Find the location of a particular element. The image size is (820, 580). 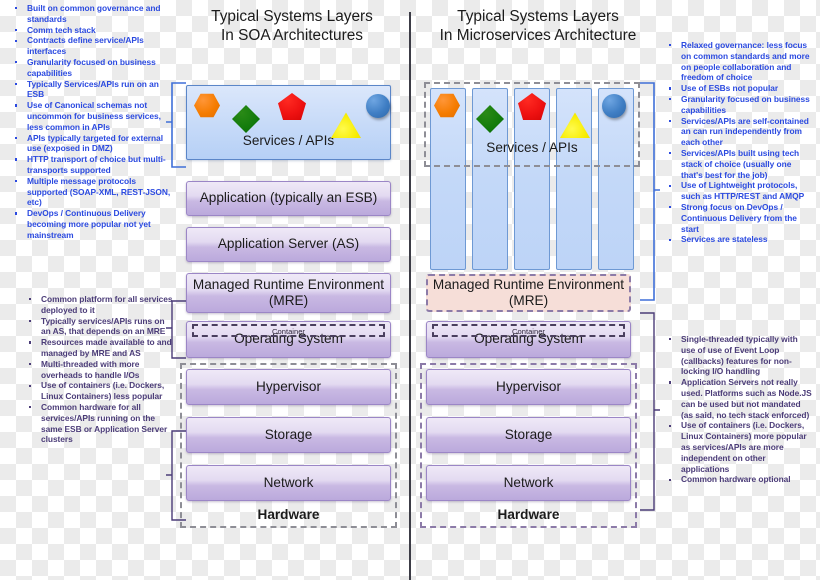

soa-layer-application: Application (typically an ESB) is located at coordinates (288, 198).